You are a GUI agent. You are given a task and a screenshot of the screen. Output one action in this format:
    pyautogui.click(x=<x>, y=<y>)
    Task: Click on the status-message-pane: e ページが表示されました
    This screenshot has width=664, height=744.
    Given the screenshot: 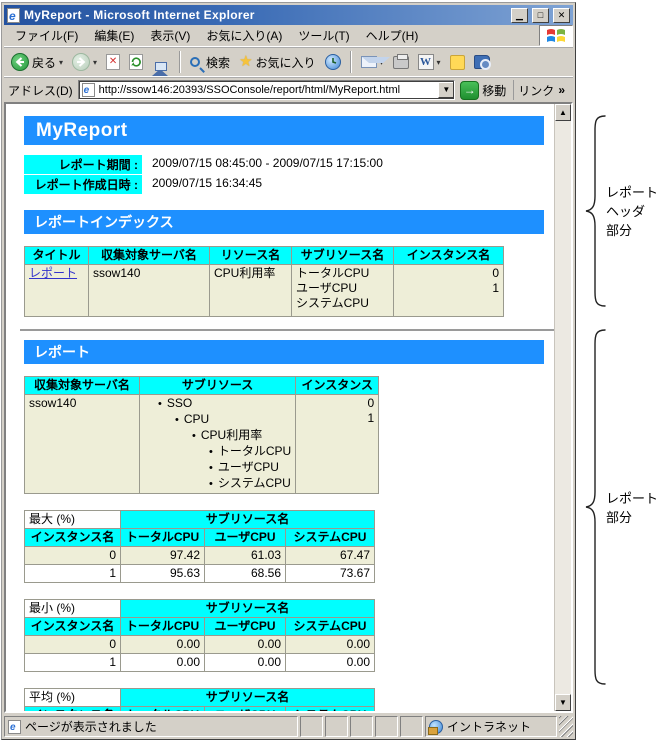 What is the action you would take?
    pyautogui.click(x=151, y=726)
    